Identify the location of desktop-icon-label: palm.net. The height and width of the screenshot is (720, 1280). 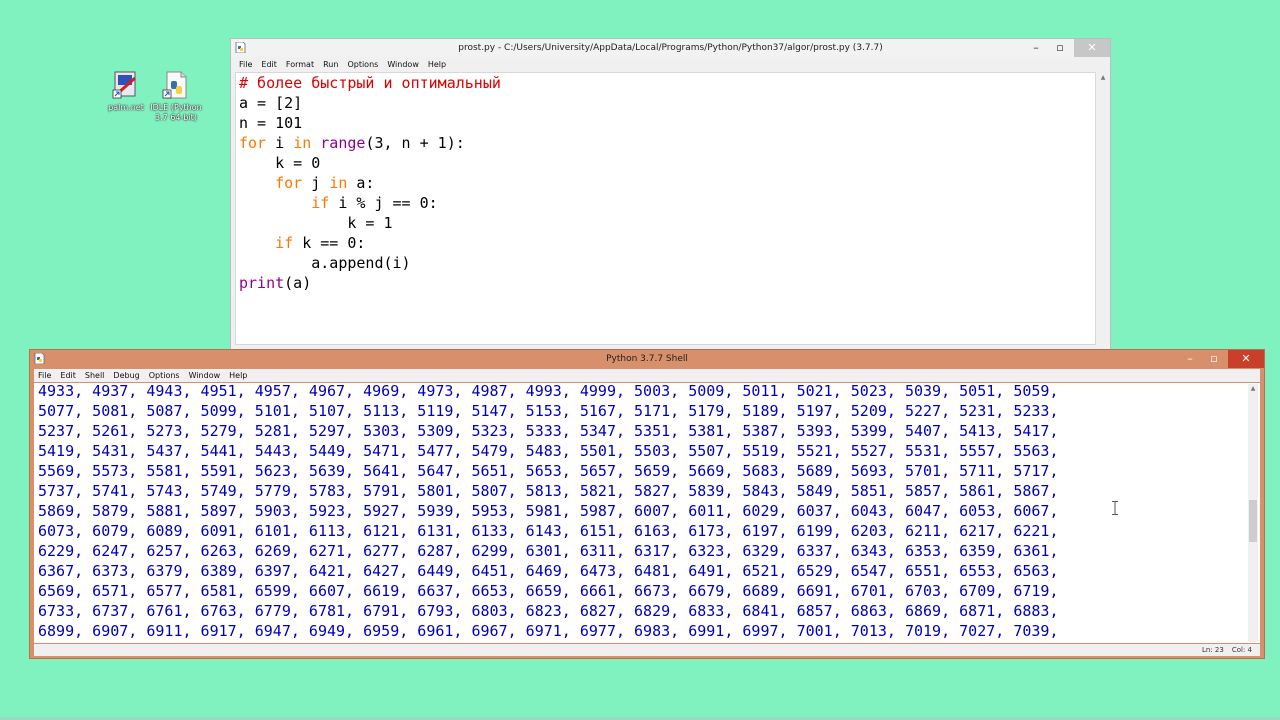
(126, 107).